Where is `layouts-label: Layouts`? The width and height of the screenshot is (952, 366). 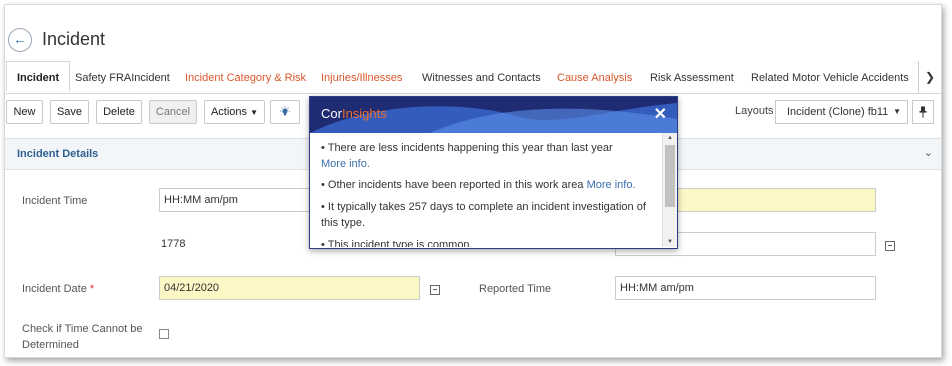 layouts-label: Layouts is located at coordinates (754, 111).